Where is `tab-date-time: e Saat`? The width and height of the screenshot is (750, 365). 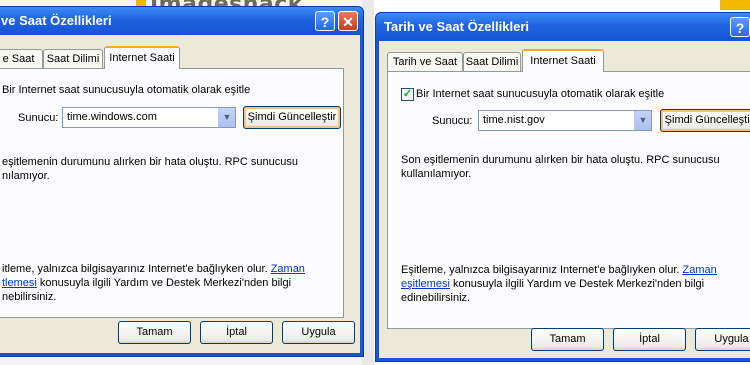 tab-date-time: e Saat is located at coordinates (21, 58).